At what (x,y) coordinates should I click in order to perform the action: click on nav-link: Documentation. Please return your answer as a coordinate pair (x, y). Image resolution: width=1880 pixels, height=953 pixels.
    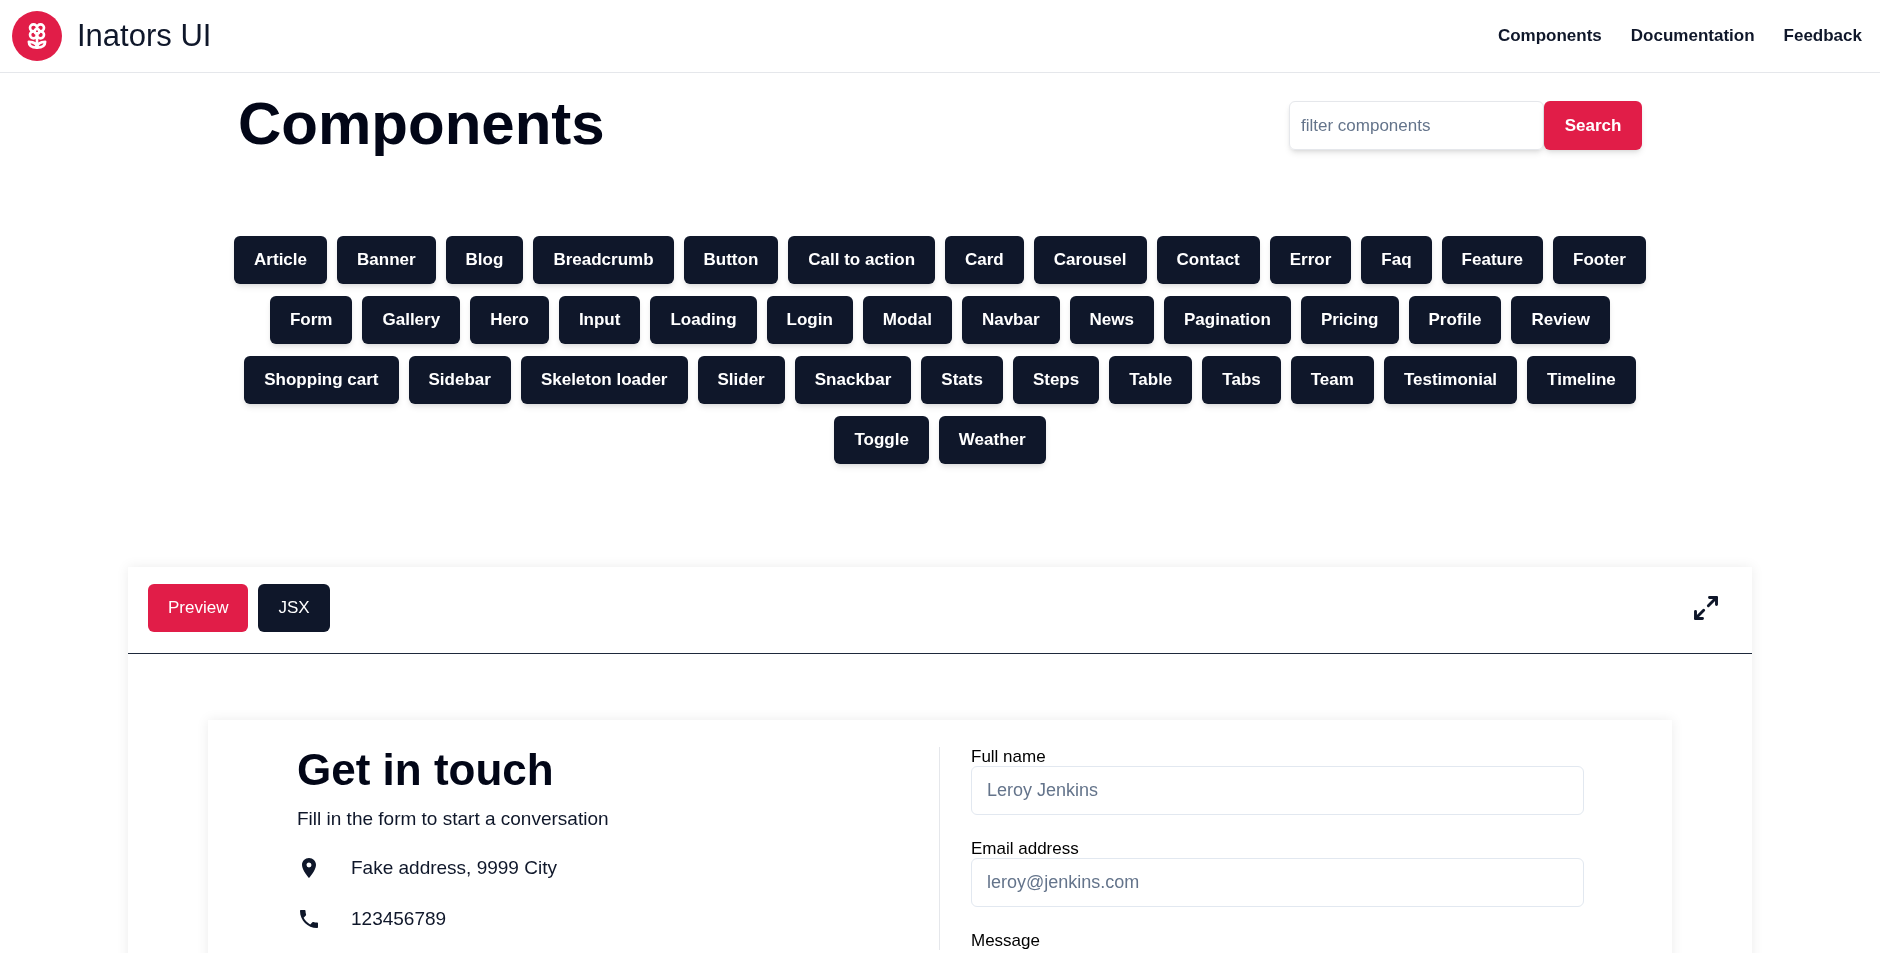
    Looking at the image, I should click on (1692, 36).